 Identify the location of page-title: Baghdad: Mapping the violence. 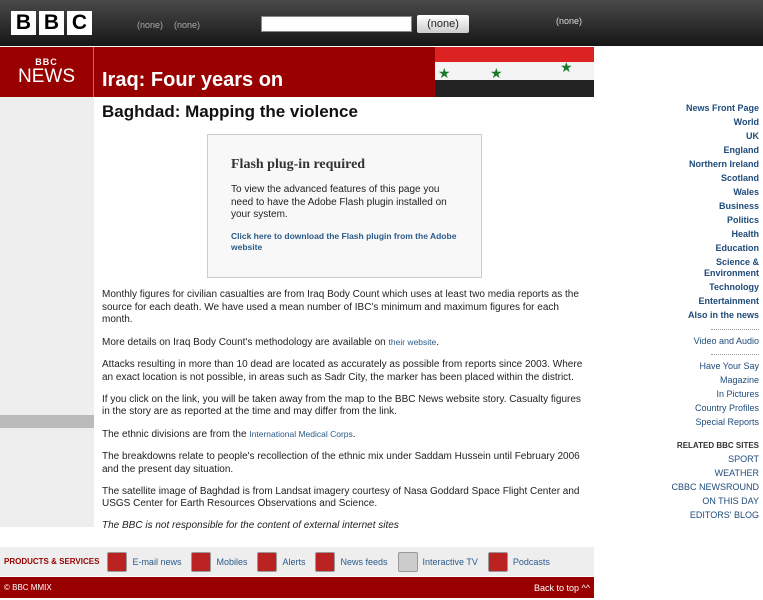
(230, 111).